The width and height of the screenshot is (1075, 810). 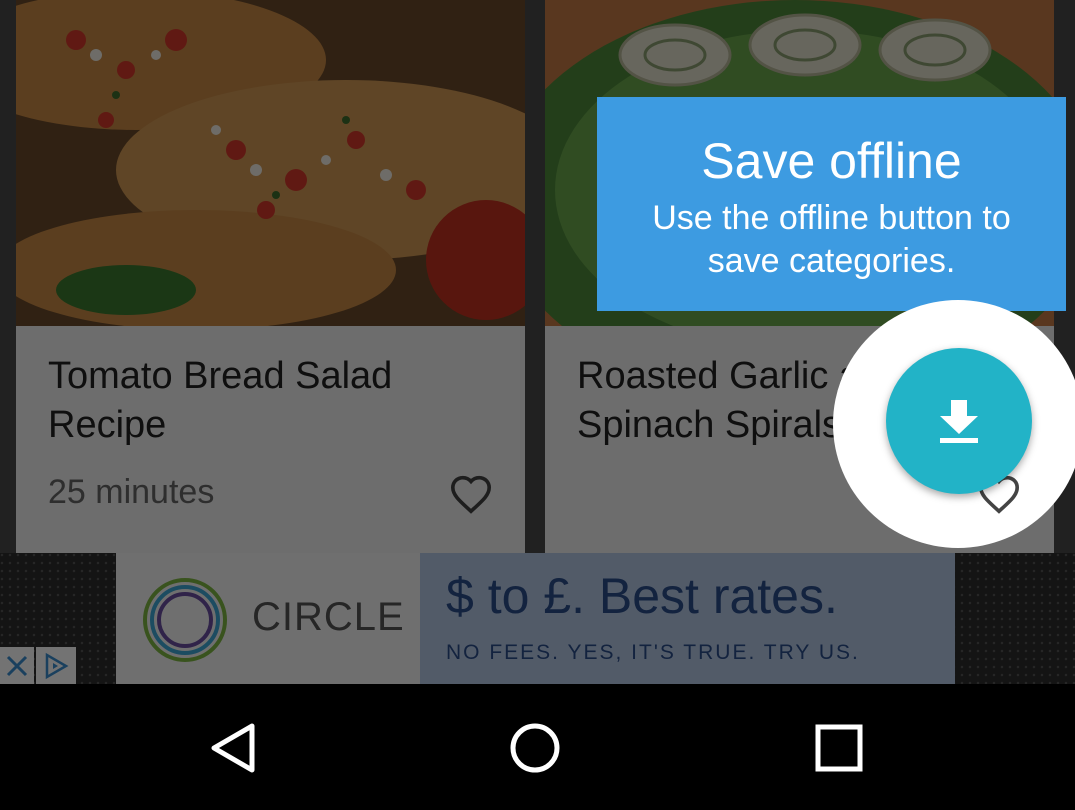 What do you see at coordinates (653, 652) in the screenshot?
I see `ad-subline: NO FEES. YES, IT'S TRUE. TRY US.` at bounding box center [653, 652].